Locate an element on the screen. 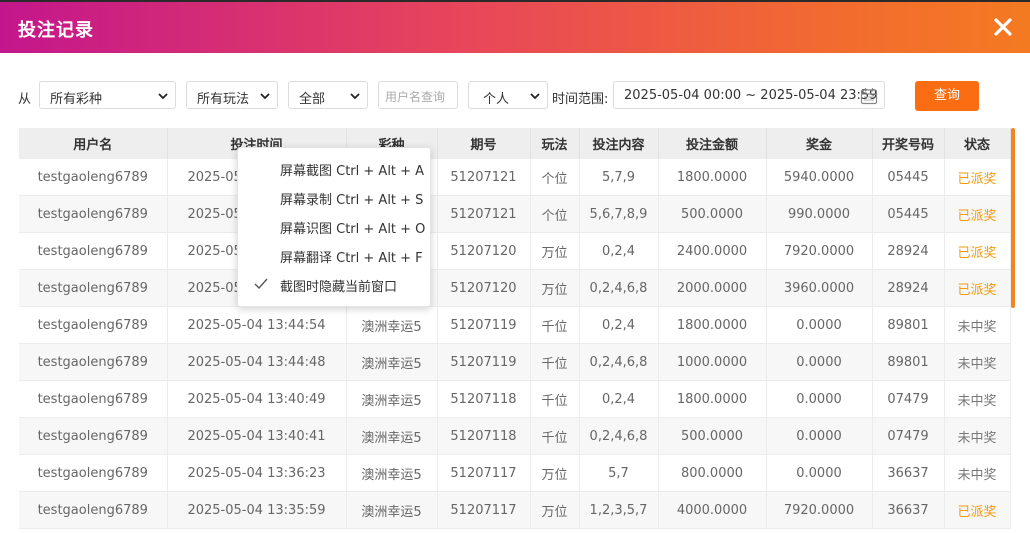 Image resolution: width=1030 pixels, height=533 pixels. cell-bet-amount: 4000.0000 is located at coordinates (712, 510).